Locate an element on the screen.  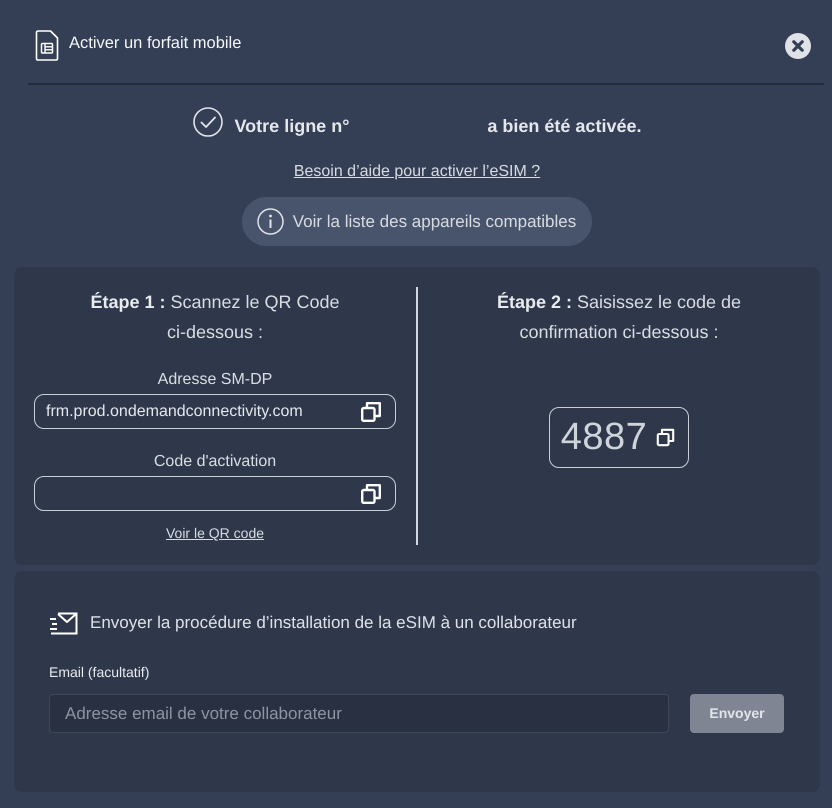
confirmation-code-field: 4887 is located at coordinates (619, 437).